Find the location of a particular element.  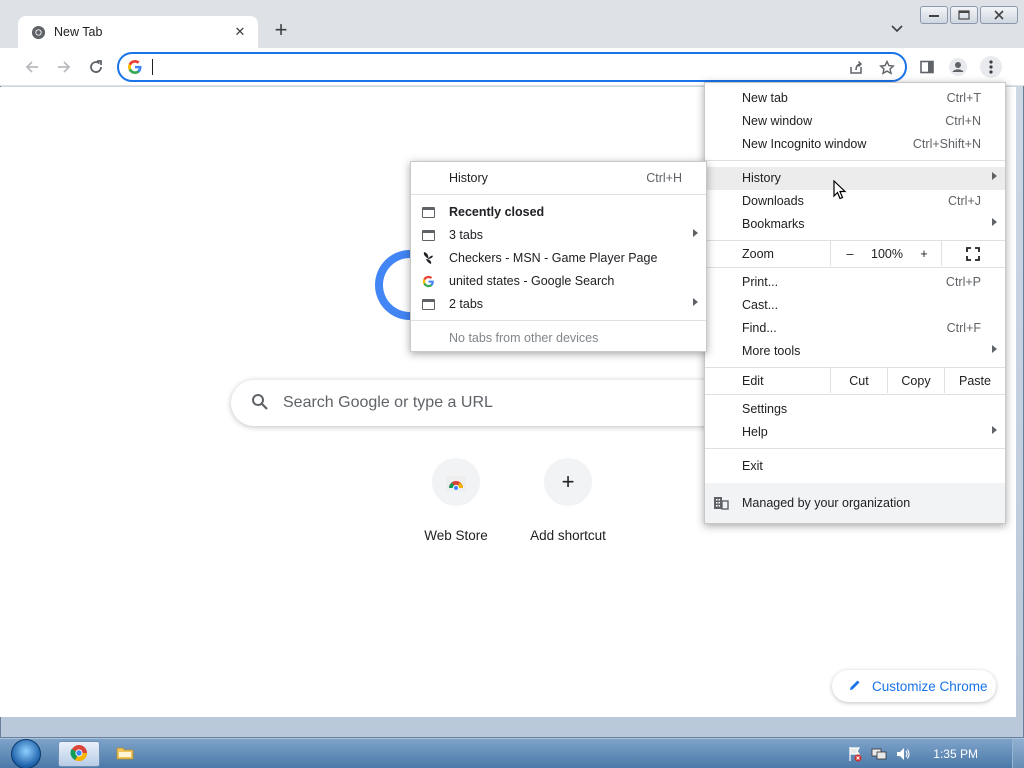

menu-item-history: History is located at coordinates (855, 178).